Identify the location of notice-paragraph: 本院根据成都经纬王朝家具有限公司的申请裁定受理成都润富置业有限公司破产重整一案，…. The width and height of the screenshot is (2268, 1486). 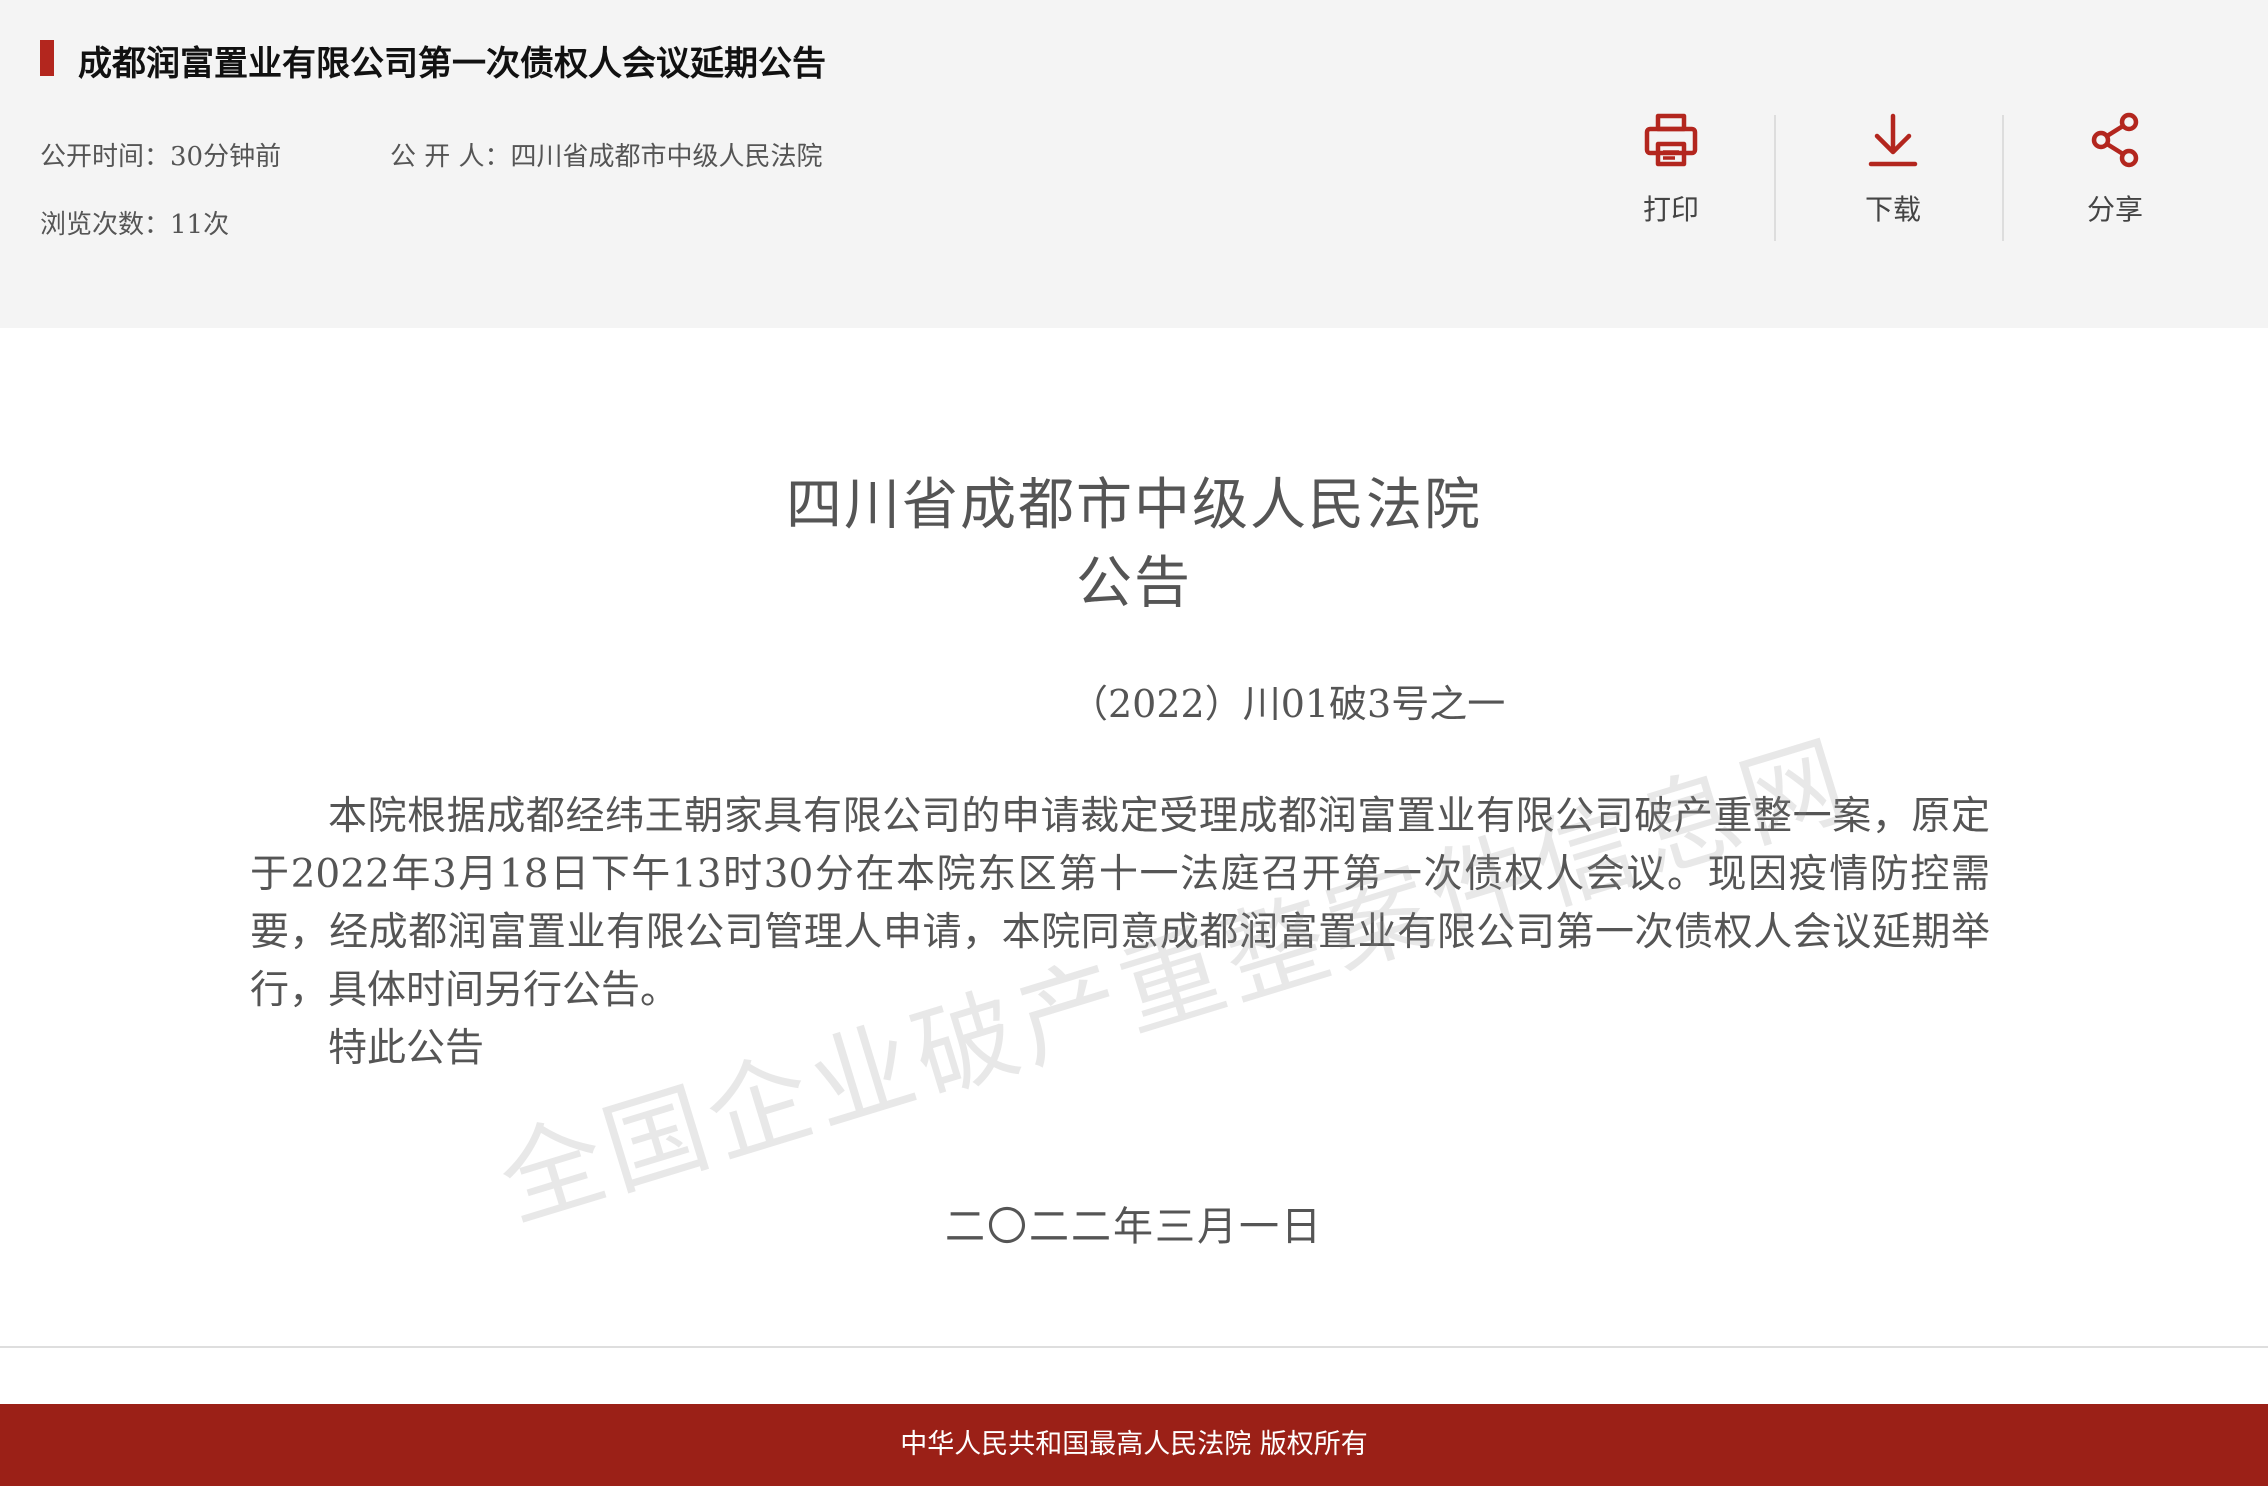
(1120, 903).